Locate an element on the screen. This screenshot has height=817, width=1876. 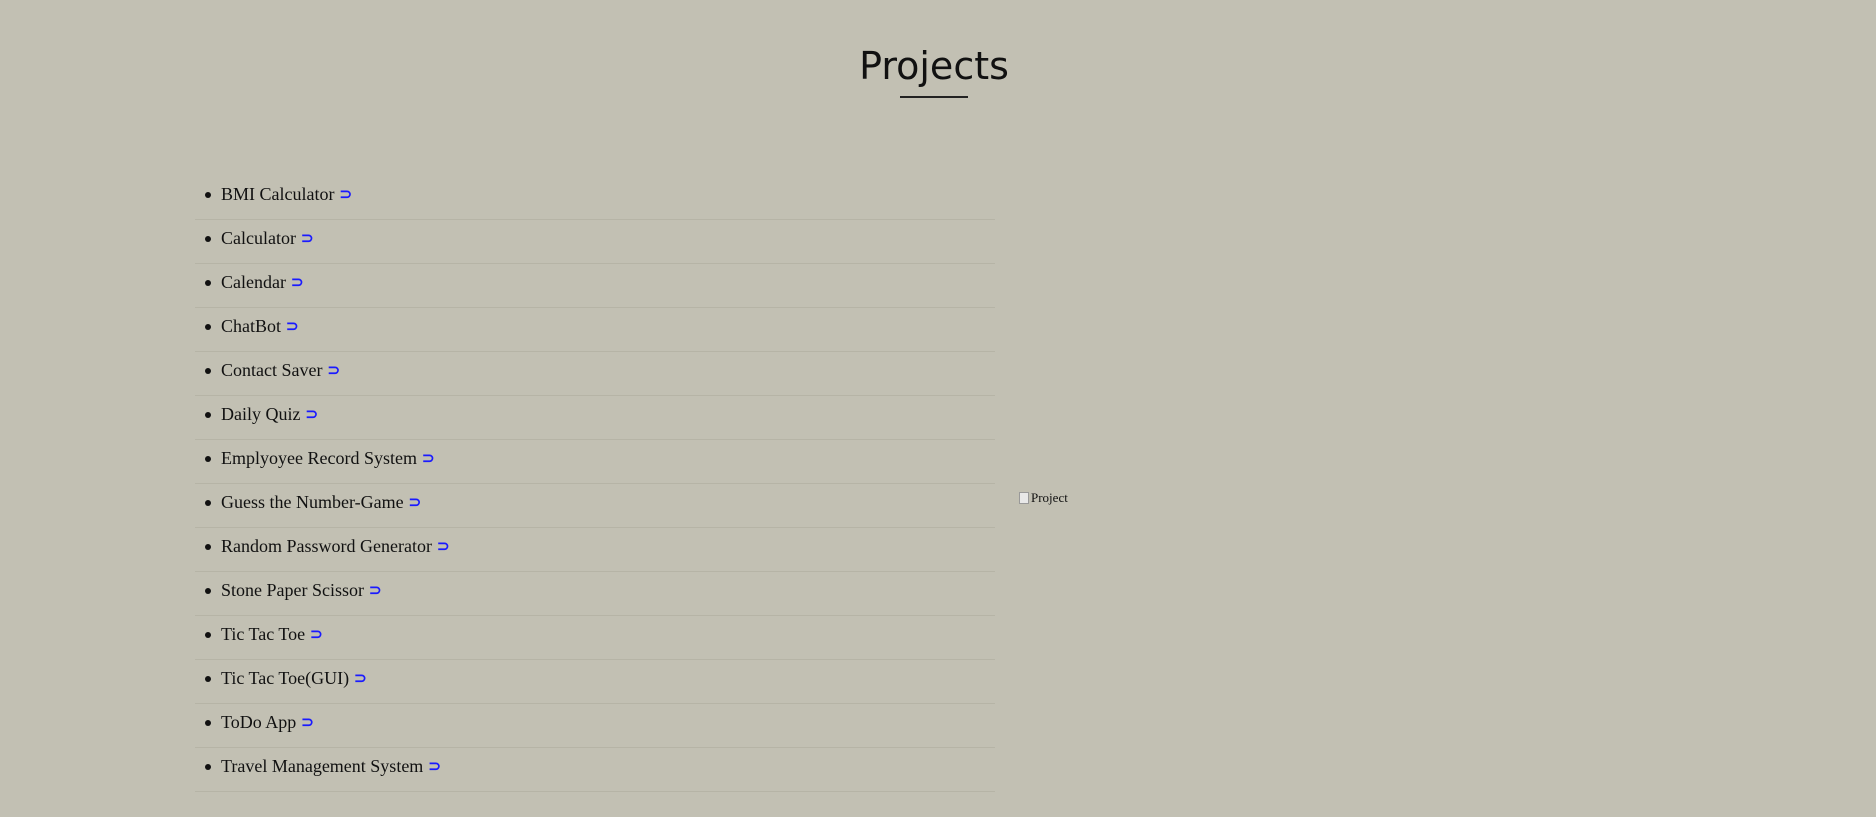
project-name: Tic Tac Toe(GUI) is located at coordinates (285, 678).